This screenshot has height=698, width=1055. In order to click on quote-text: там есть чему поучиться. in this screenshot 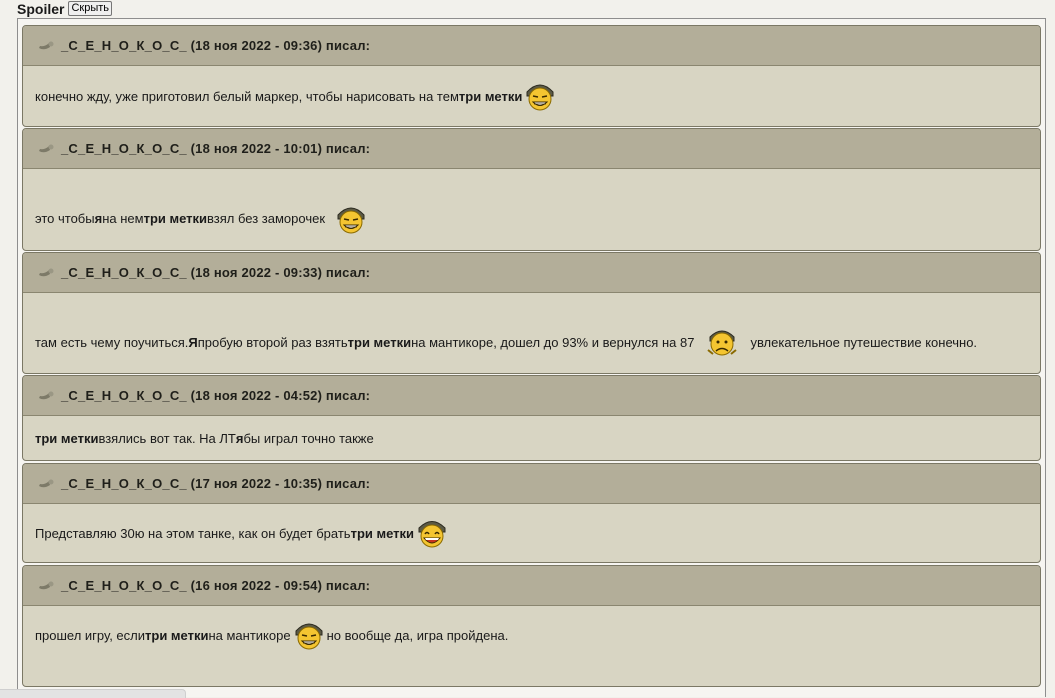, I will do `click(112, 342)`.